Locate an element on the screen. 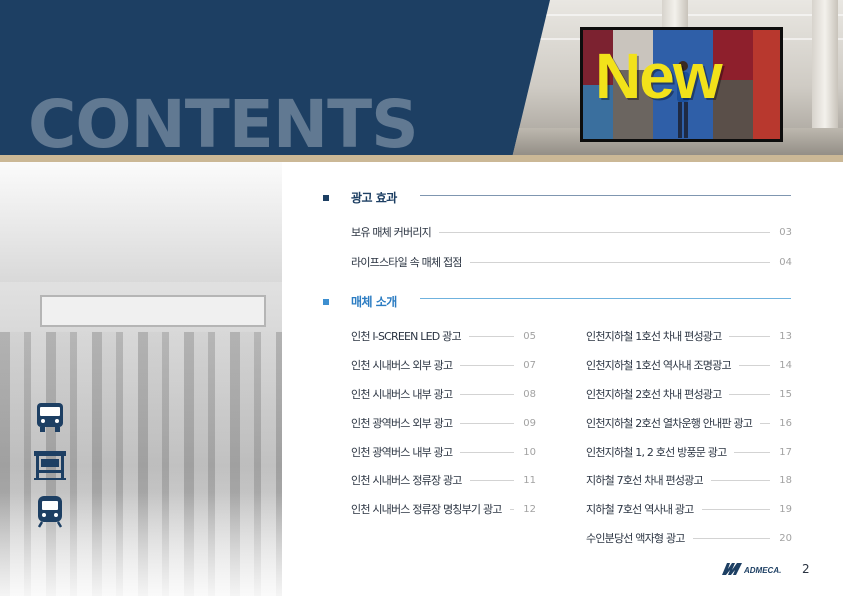 Image resolution: width=843 pixels, height=596 pixels. toc-page: 10 is located at coordinates (529, 452).